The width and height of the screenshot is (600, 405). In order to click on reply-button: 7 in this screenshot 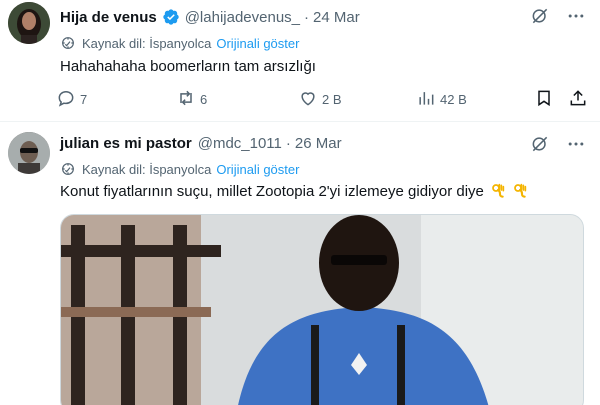, I will do `click(71, 99)`.